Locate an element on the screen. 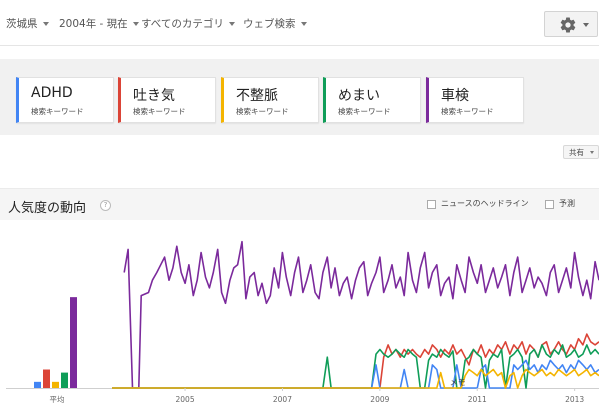 The image size is (599, 409). term-card-dizziness: めまい 検索キーワード is located at coordinates (372, 100).